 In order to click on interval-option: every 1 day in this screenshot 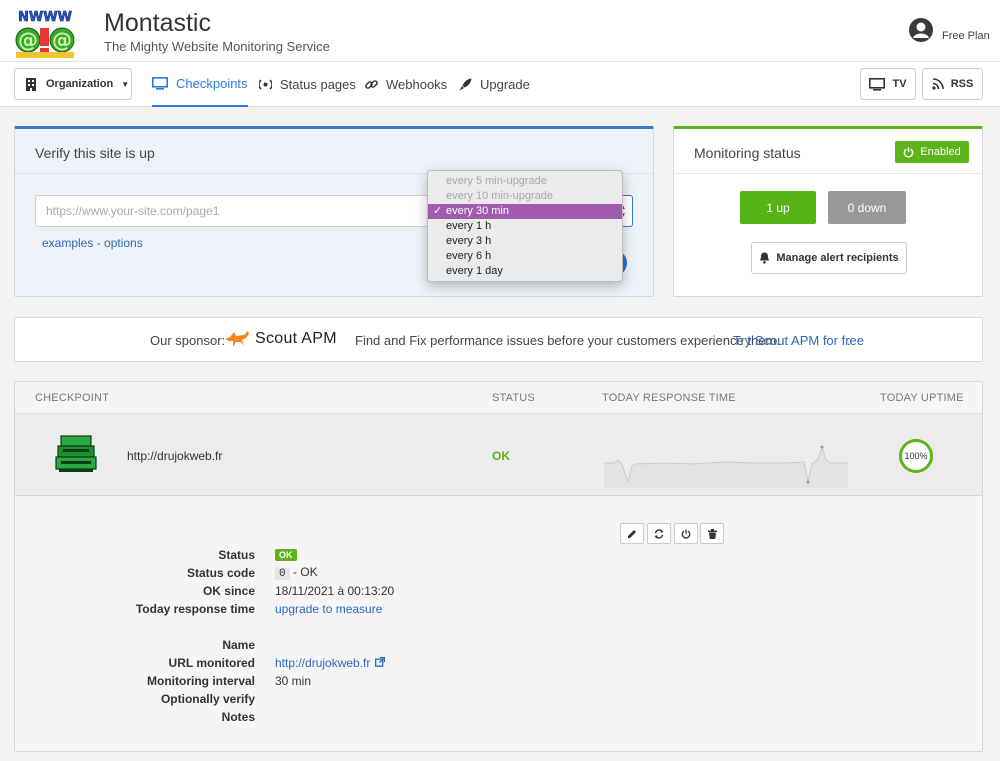, I will do `click(525, 271)`.